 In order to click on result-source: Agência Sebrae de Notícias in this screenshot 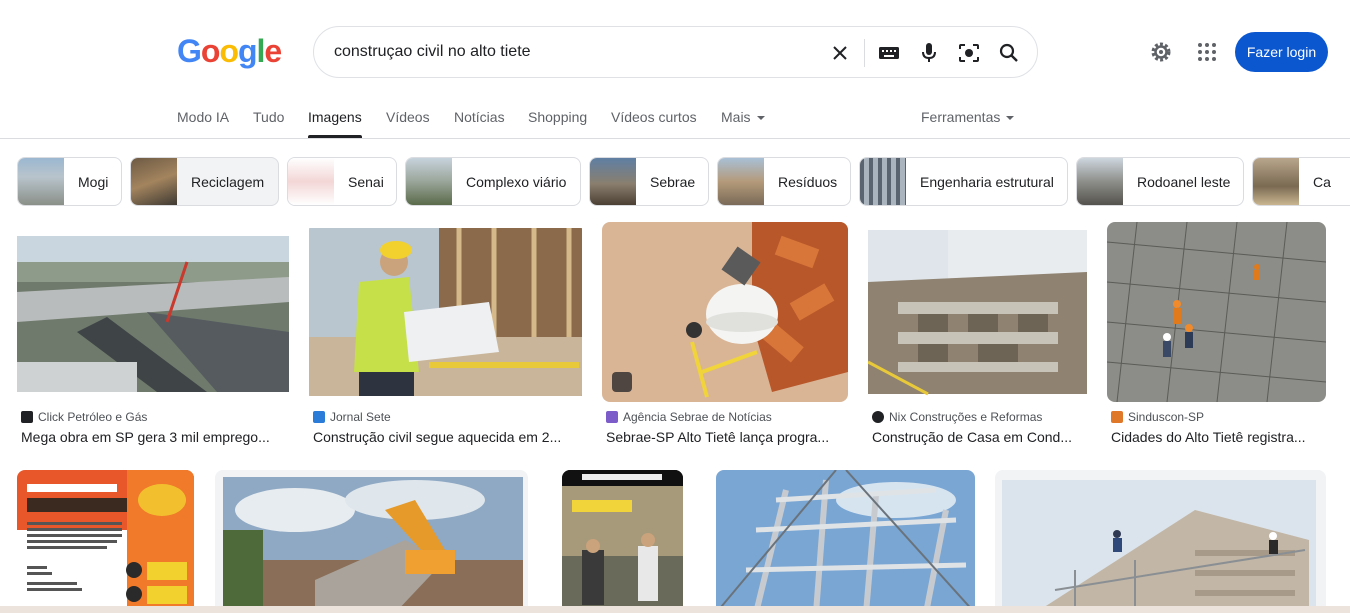, I will do `click(689, 417)`.